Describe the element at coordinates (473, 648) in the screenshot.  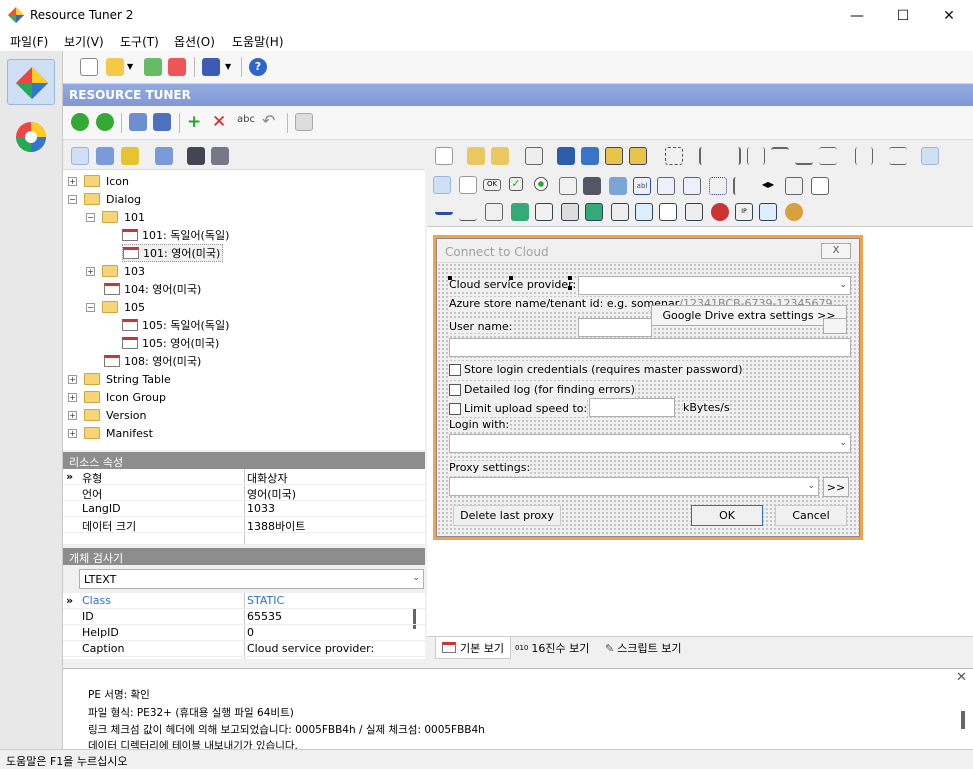
I see `tab-basic-view: 기본 보기` at that location.